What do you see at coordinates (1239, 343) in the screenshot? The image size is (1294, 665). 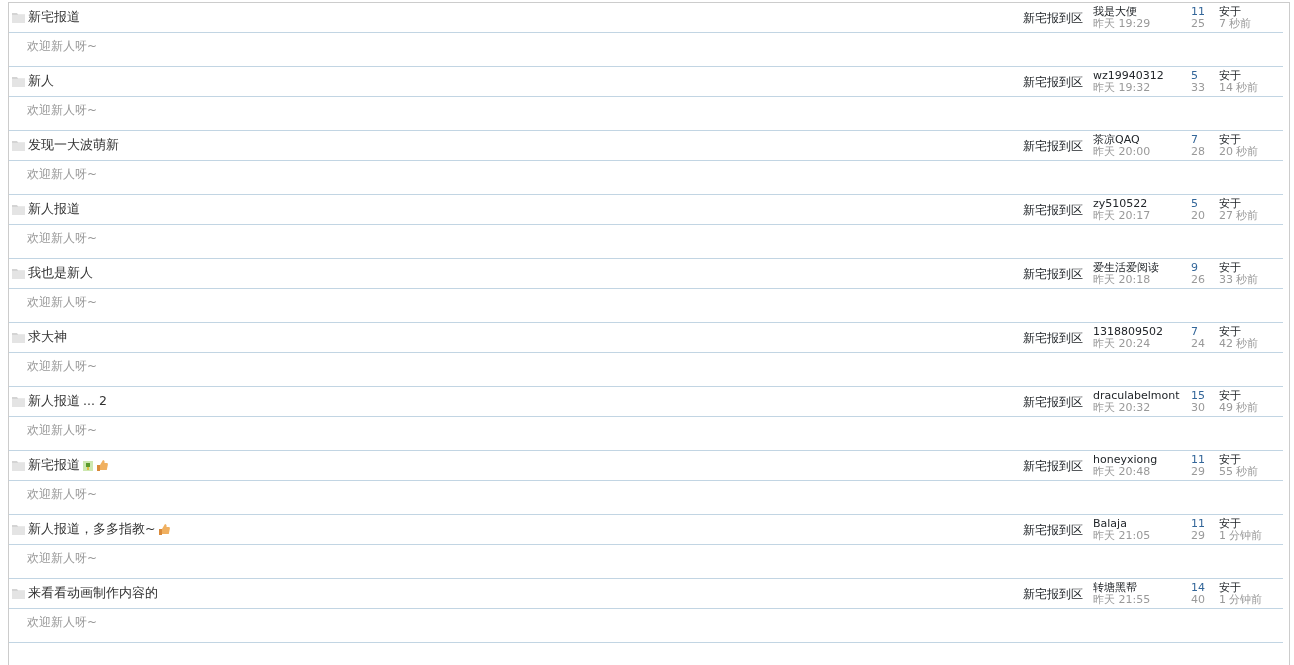 I see `last-reply-time: 42 秒前` at bounding box center [1239, 343].